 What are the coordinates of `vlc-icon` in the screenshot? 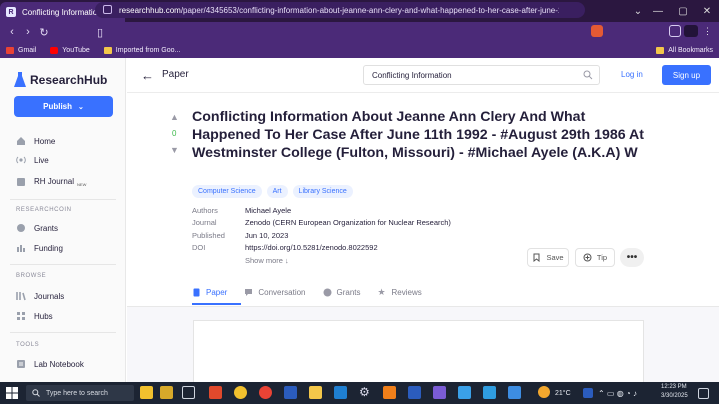 It's located at (389, 392).